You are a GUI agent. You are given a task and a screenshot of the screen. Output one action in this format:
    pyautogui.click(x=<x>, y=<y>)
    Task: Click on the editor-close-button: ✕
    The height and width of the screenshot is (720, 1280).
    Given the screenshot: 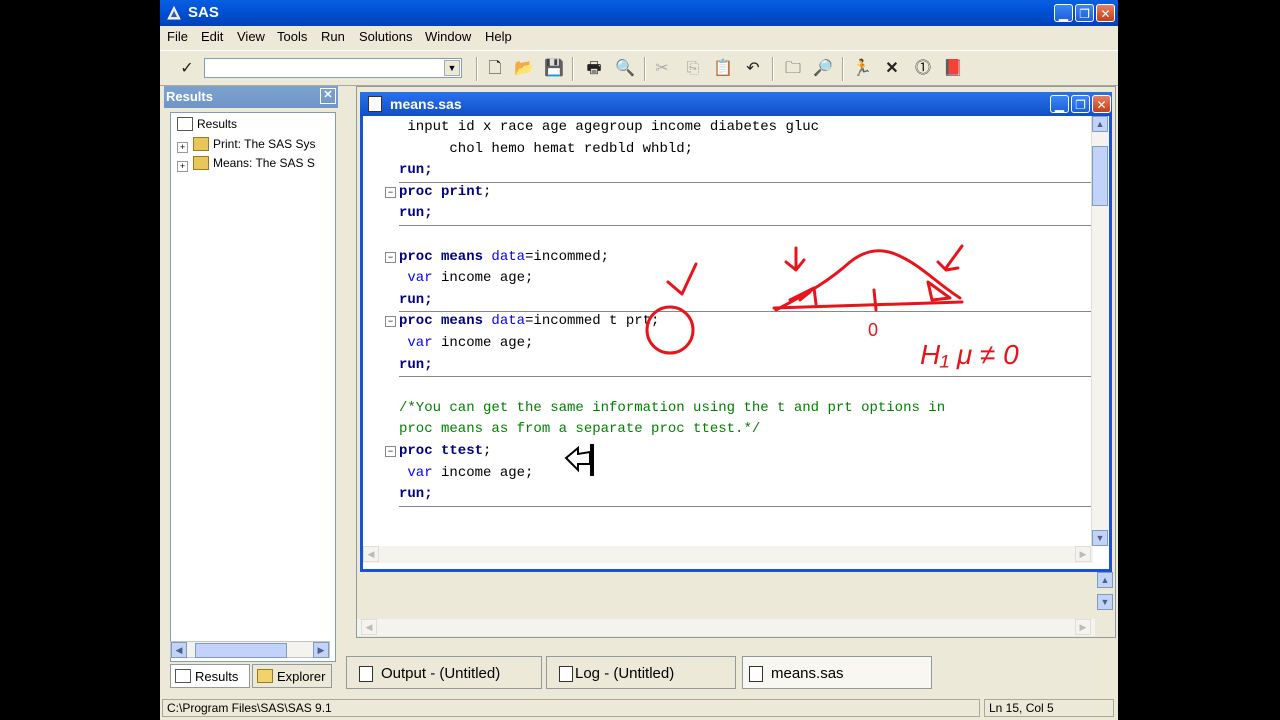 What is the action you would take?
    pyautogui.click(x=1101, y=104)
    